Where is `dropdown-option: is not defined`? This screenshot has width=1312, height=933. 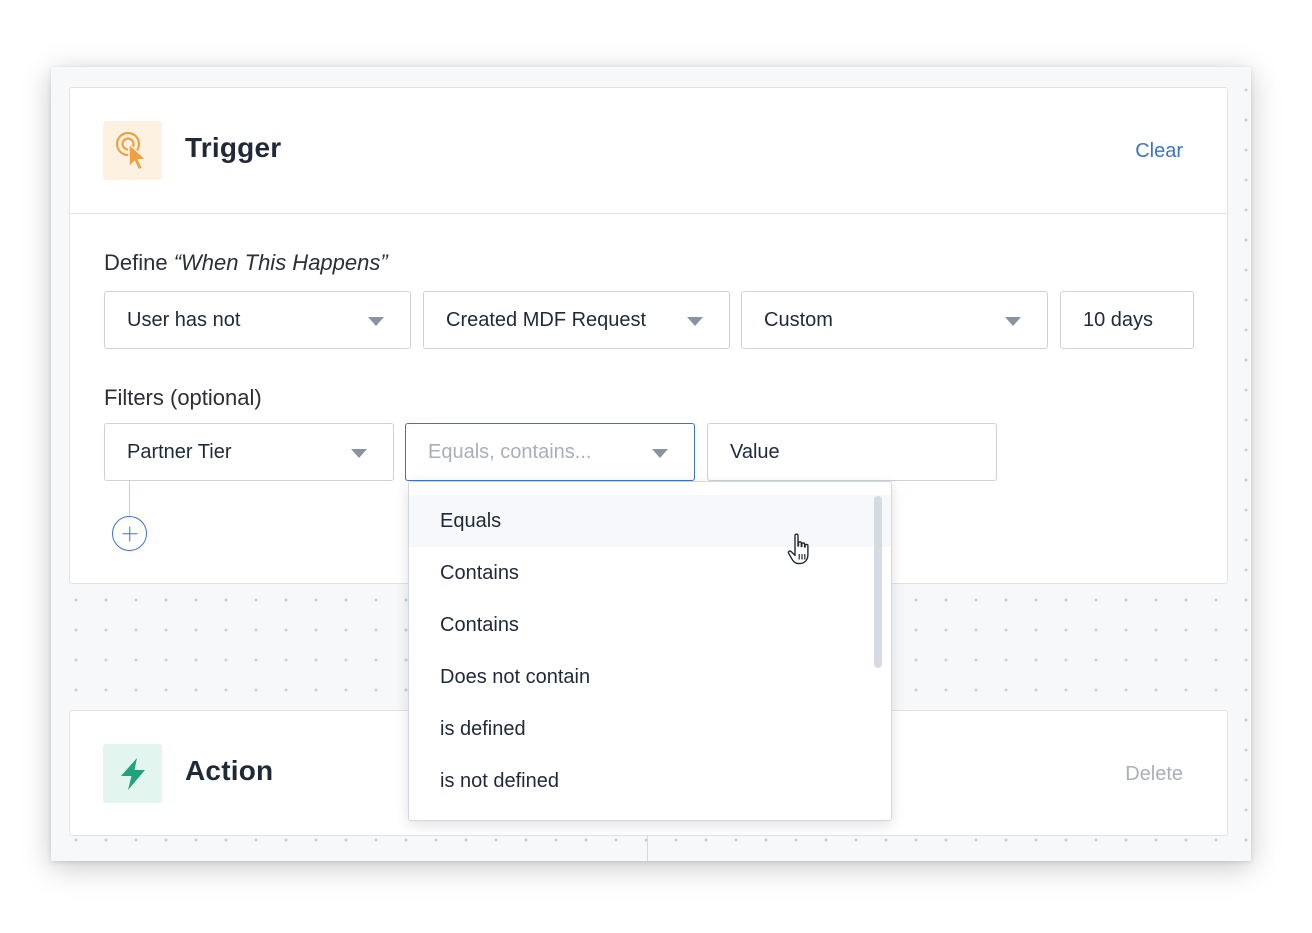
dropdown-option: is not defined is located at coordinates (650, 781).